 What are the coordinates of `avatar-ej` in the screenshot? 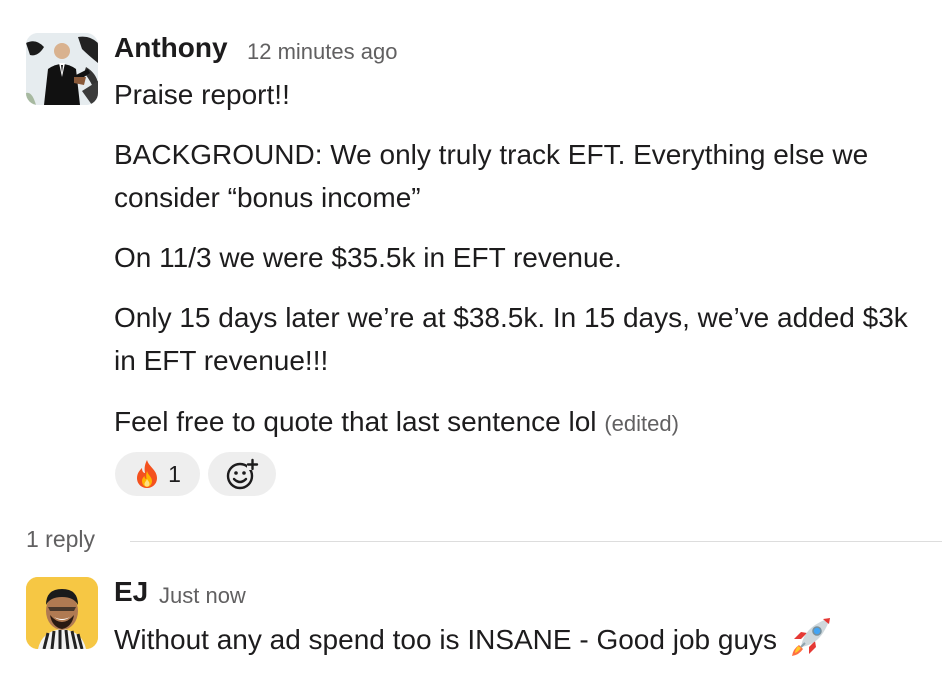 It's located at (62, 613).